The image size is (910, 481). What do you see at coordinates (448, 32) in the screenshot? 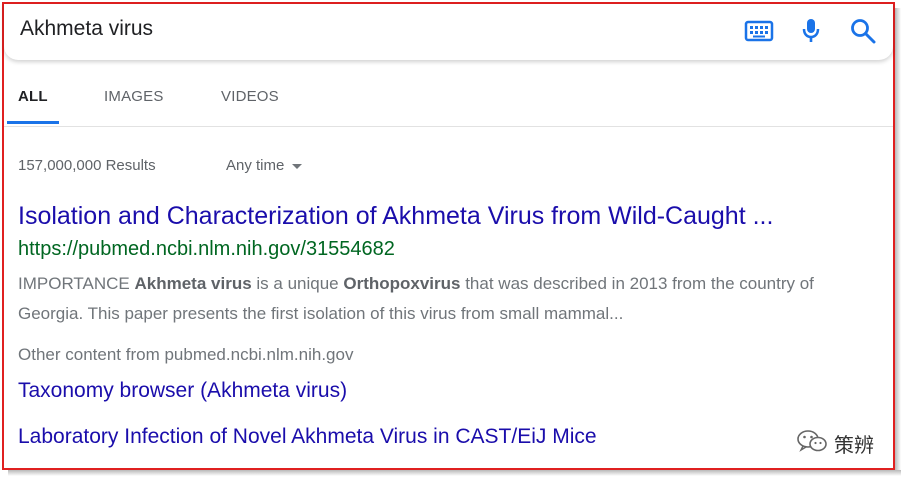
I see `search-bar: Akhmeta virus` at bounding box center [448, 32].